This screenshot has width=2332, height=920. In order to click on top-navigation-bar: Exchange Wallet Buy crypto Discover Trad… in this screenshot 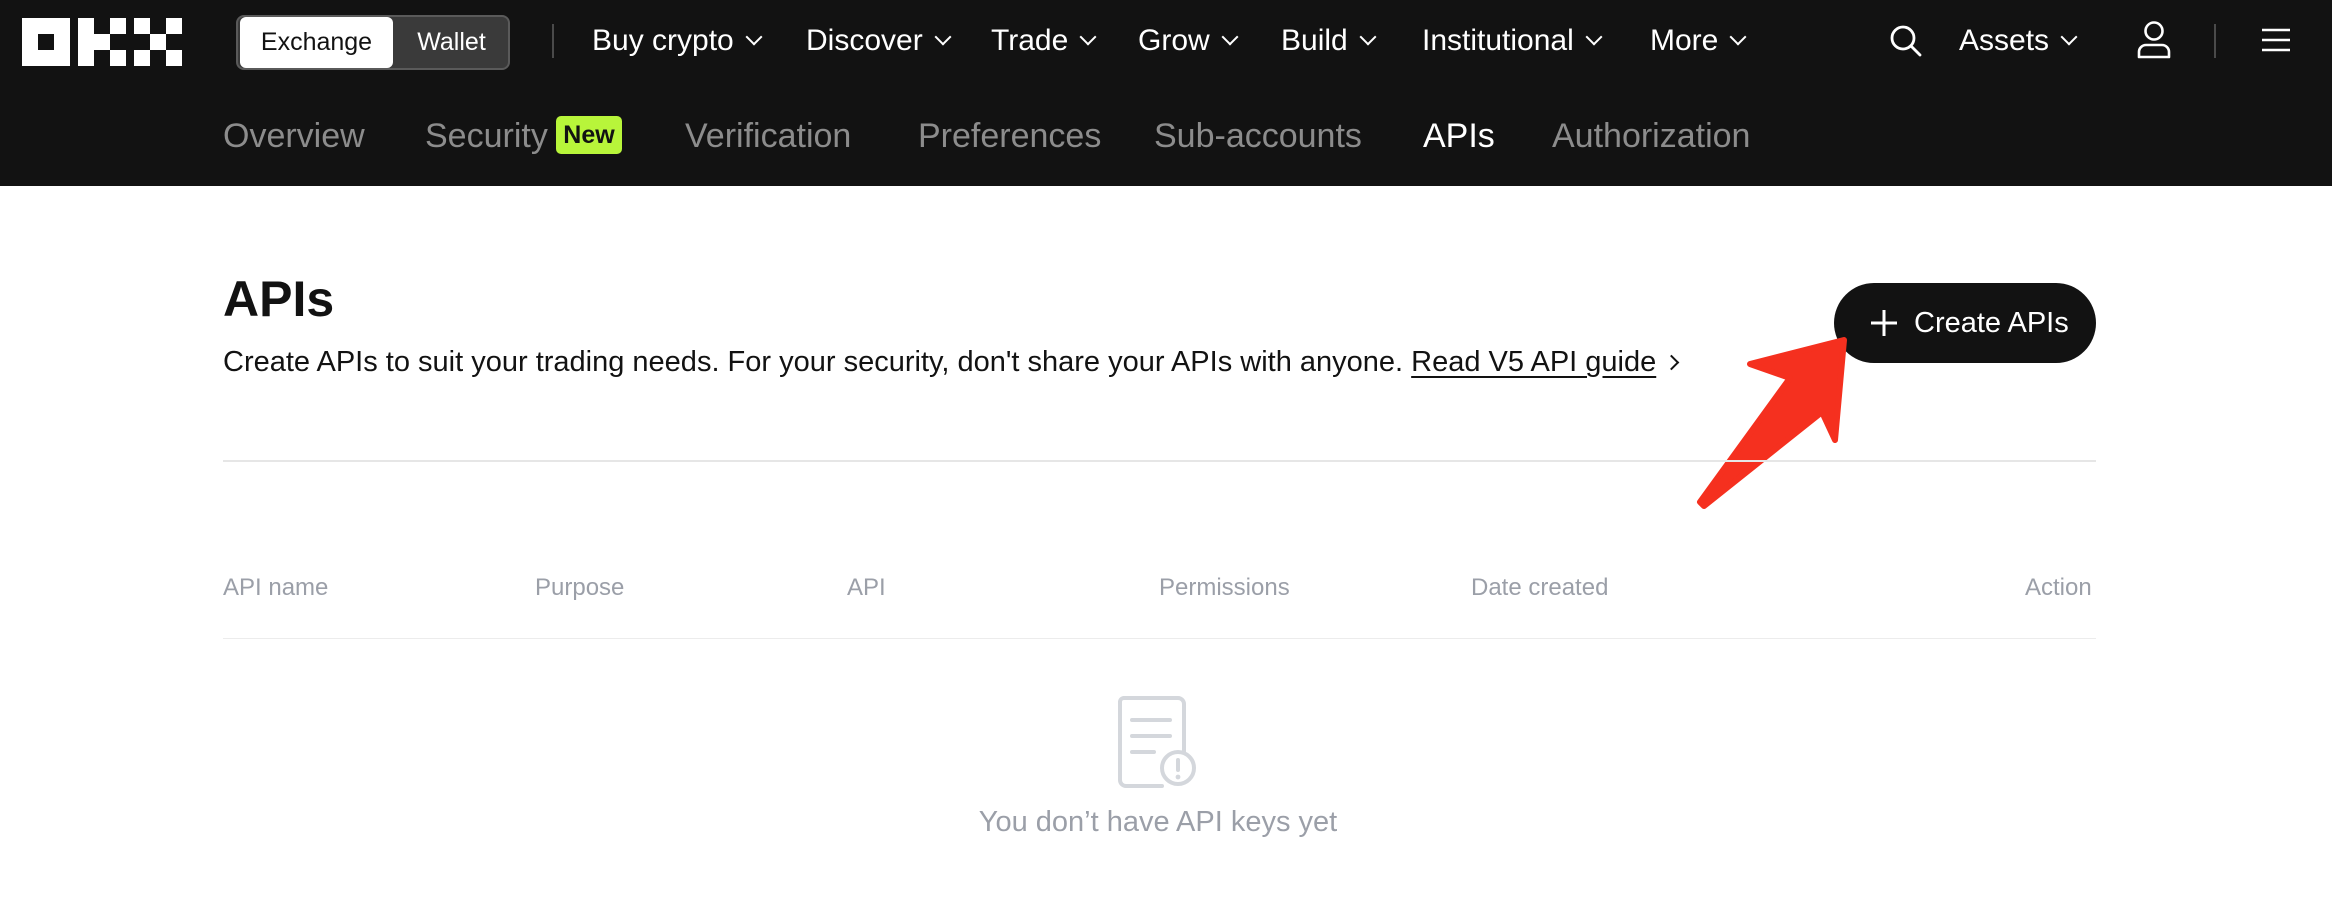, I will do `click(1166, 41)`.